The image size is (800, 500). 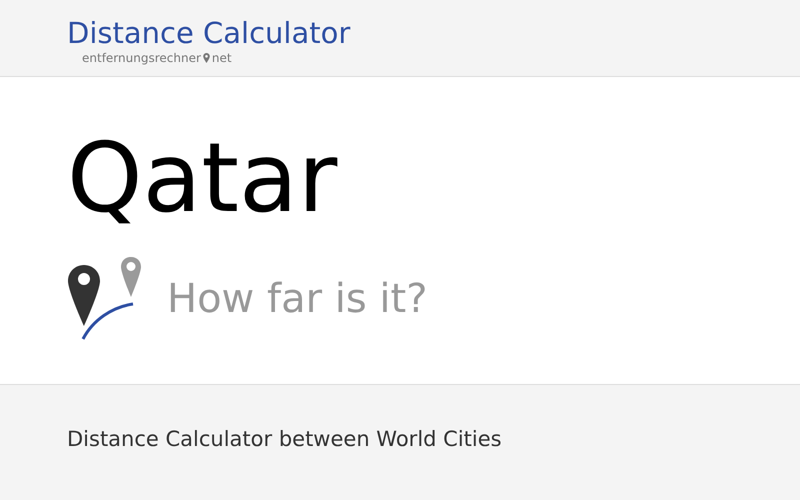 I want to click on site-title: Distance Calculator, so click(x=208, y=33).